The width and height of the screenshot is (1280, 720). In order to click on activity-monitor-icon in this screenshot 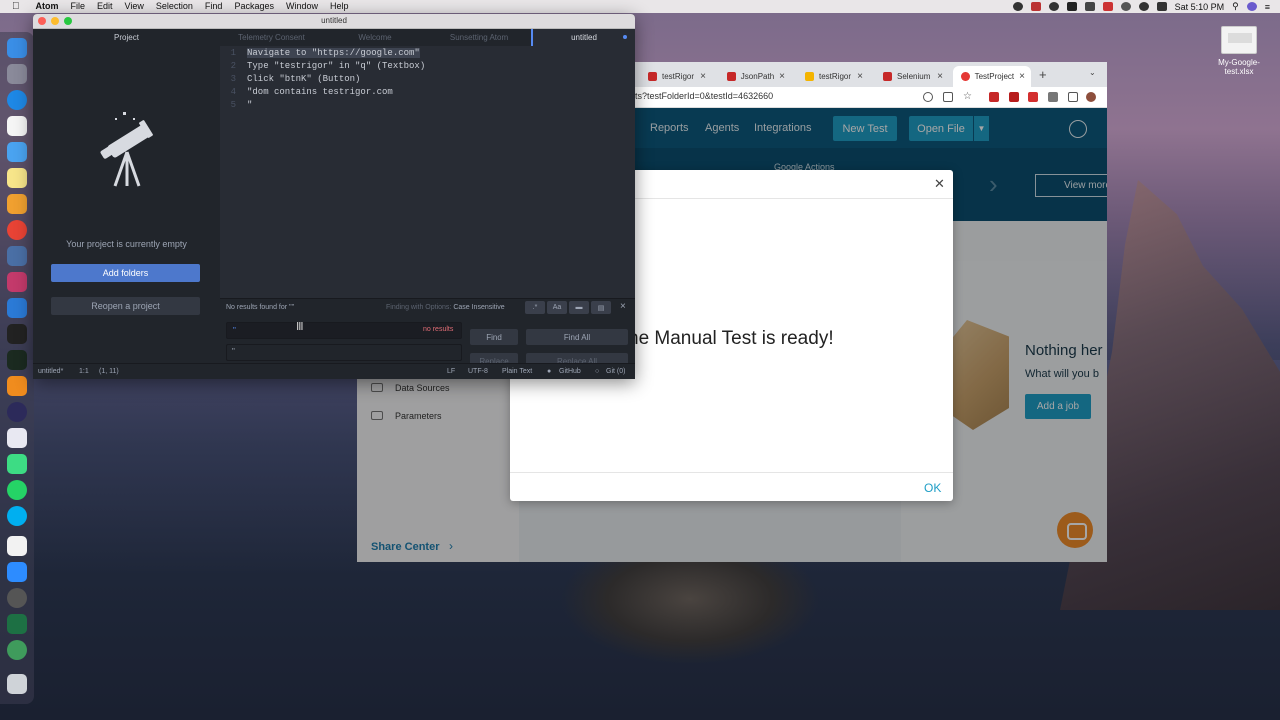, I will do `click(17, 360)`.